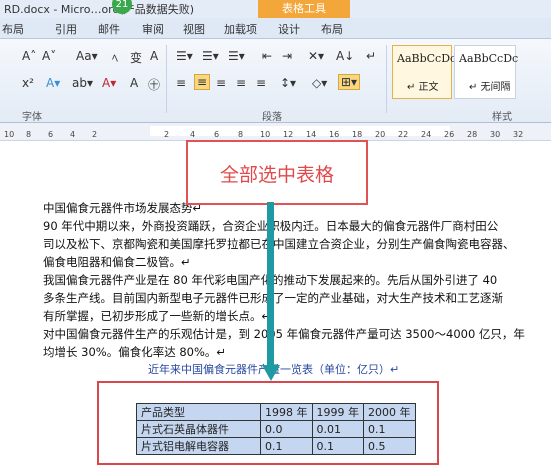 The height and width of the screenshot is (465, 551). What do you see at coordinates (109, 83) in the screenshot?
I see `font-color-button: A▾` at bounding box center [109, 83].